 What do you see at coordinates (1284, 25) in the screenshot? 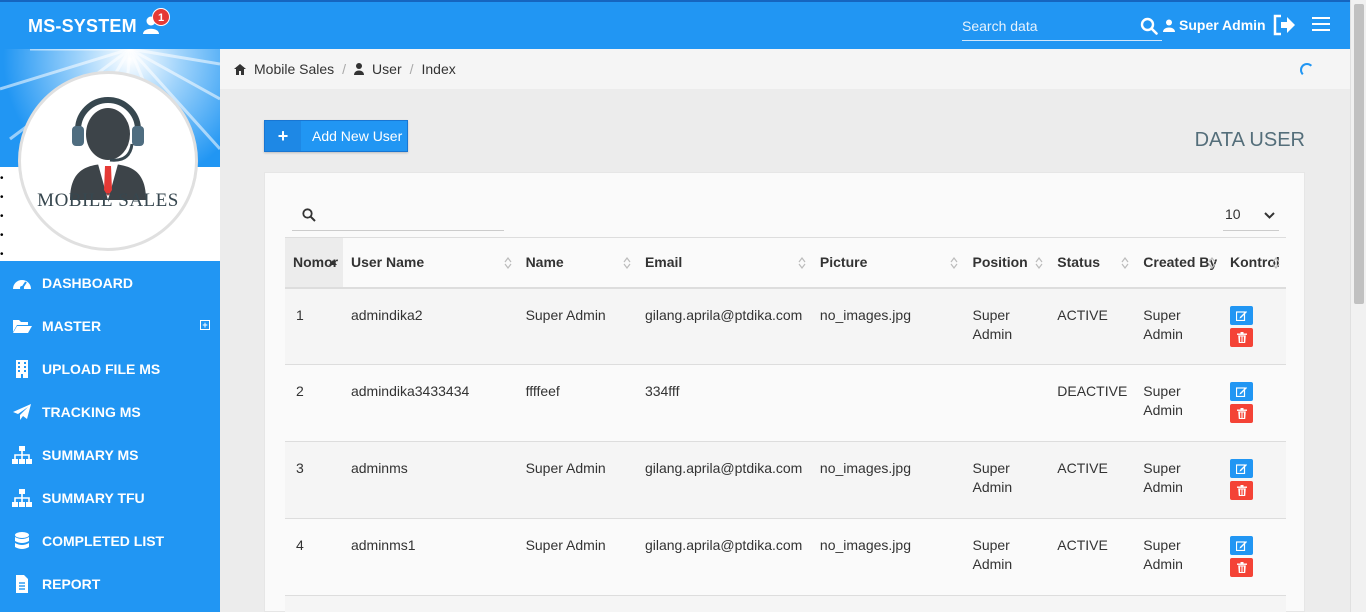
I see `logout-icon` at bounding box center [1284, 25].